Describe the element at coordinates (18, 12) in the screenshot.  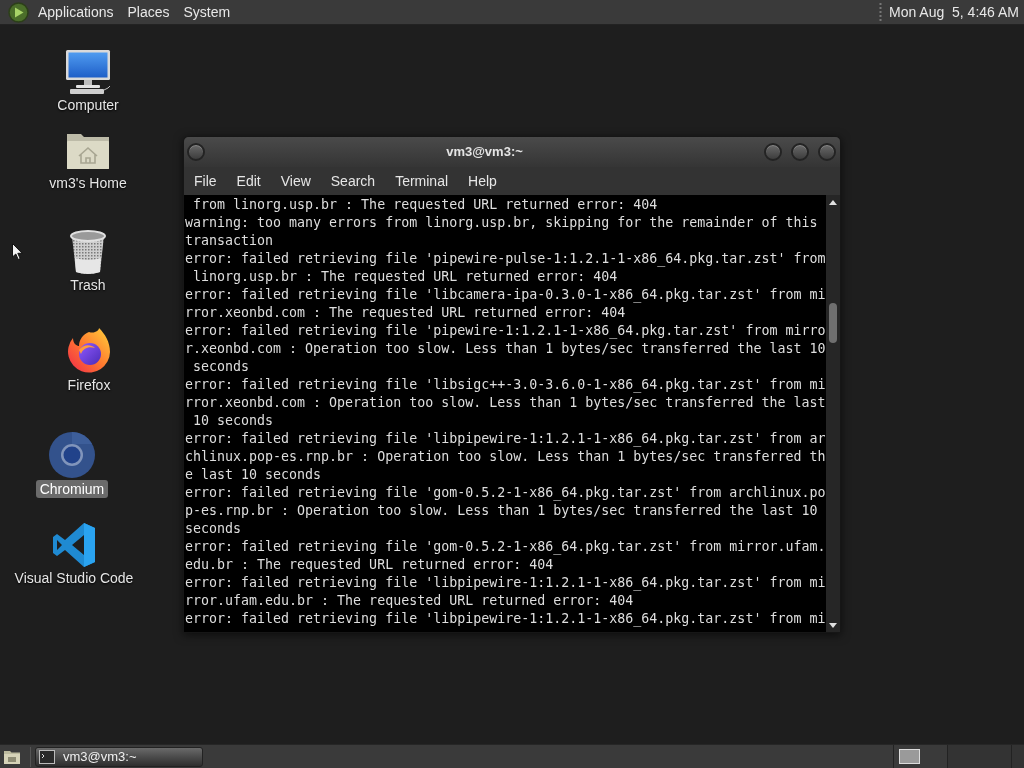
I see `app-menu-logo-icon` at that location.